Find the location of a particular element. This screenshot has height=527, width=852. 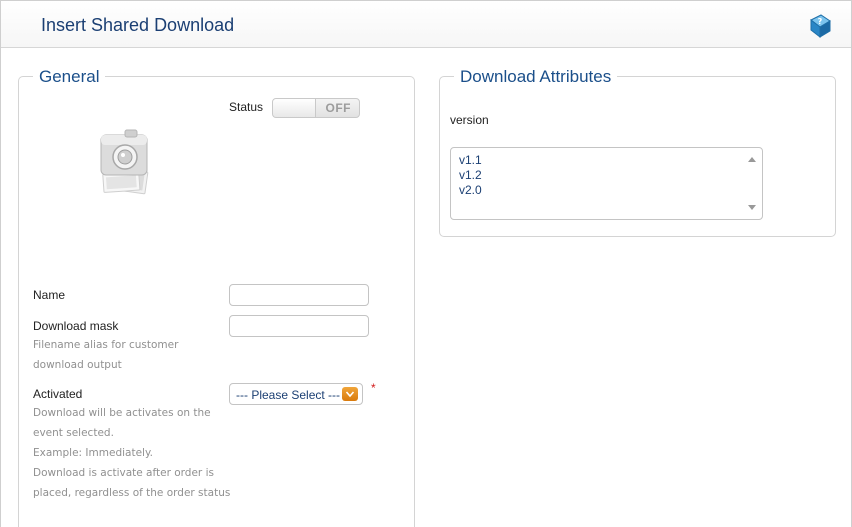

activated-select-value: --- Please Select --- is located at coordinates (288, 395).